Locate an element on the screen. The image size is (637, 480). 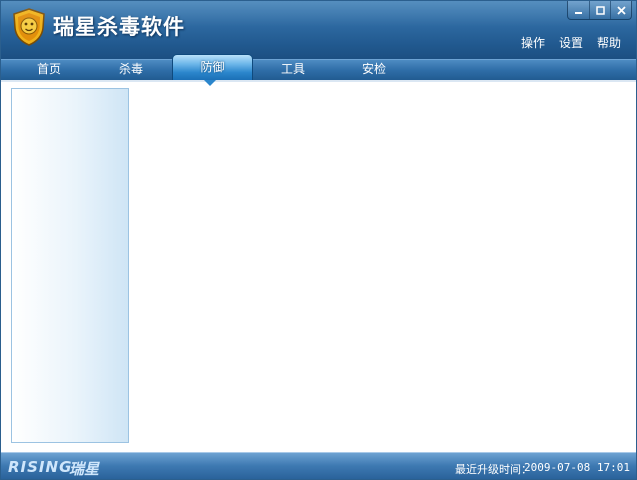
brand-logo-en: RISING is located at coordinates (40, 467).